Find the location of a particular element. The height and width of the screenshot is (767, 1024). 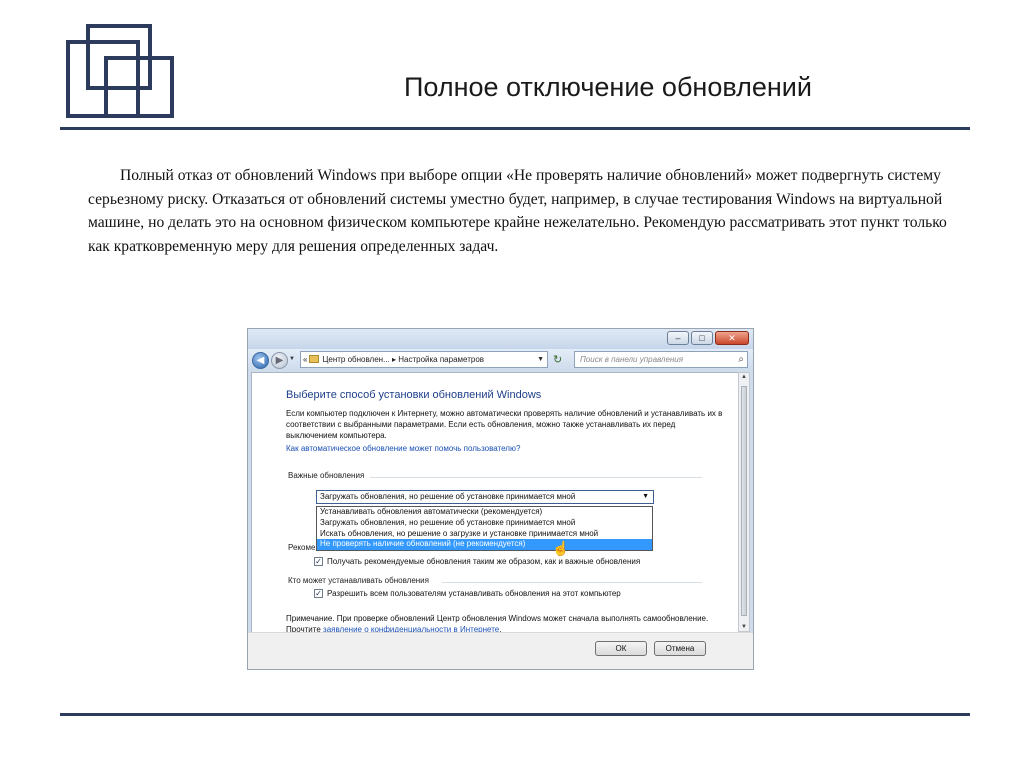

scroll-thumb is located at coordinates (744, 501).